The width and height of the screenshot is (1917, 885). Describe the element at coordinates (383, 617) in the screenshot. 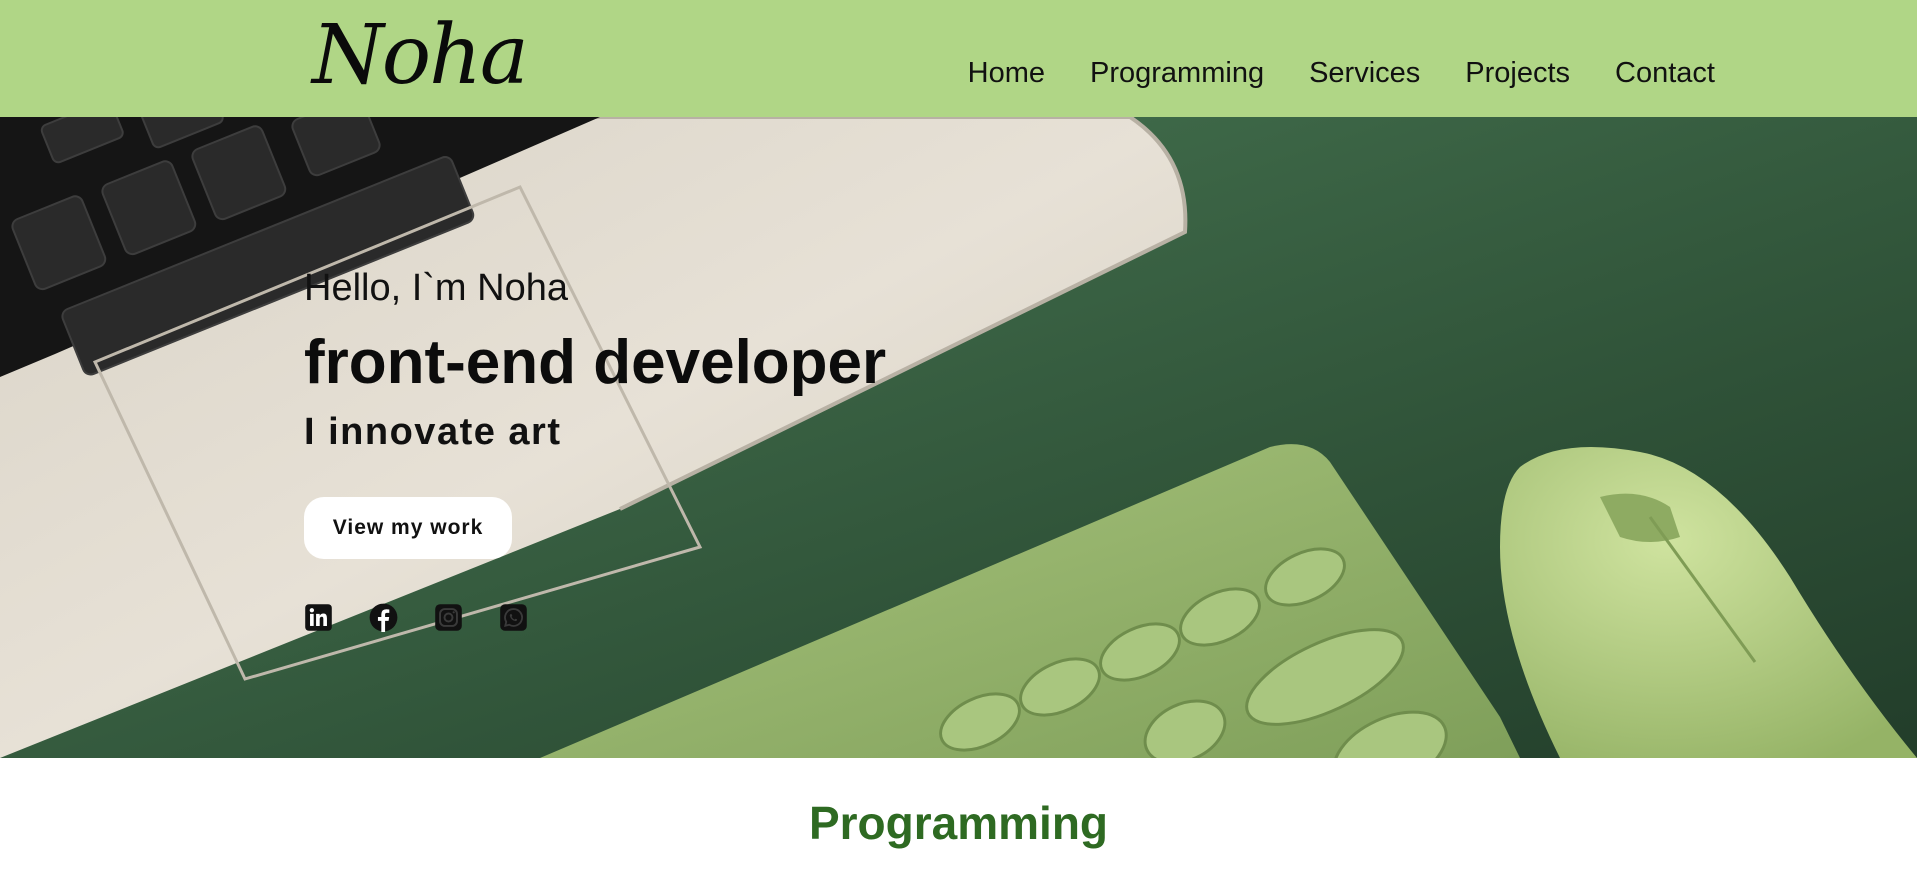

I see `facebook-icon` at that location.